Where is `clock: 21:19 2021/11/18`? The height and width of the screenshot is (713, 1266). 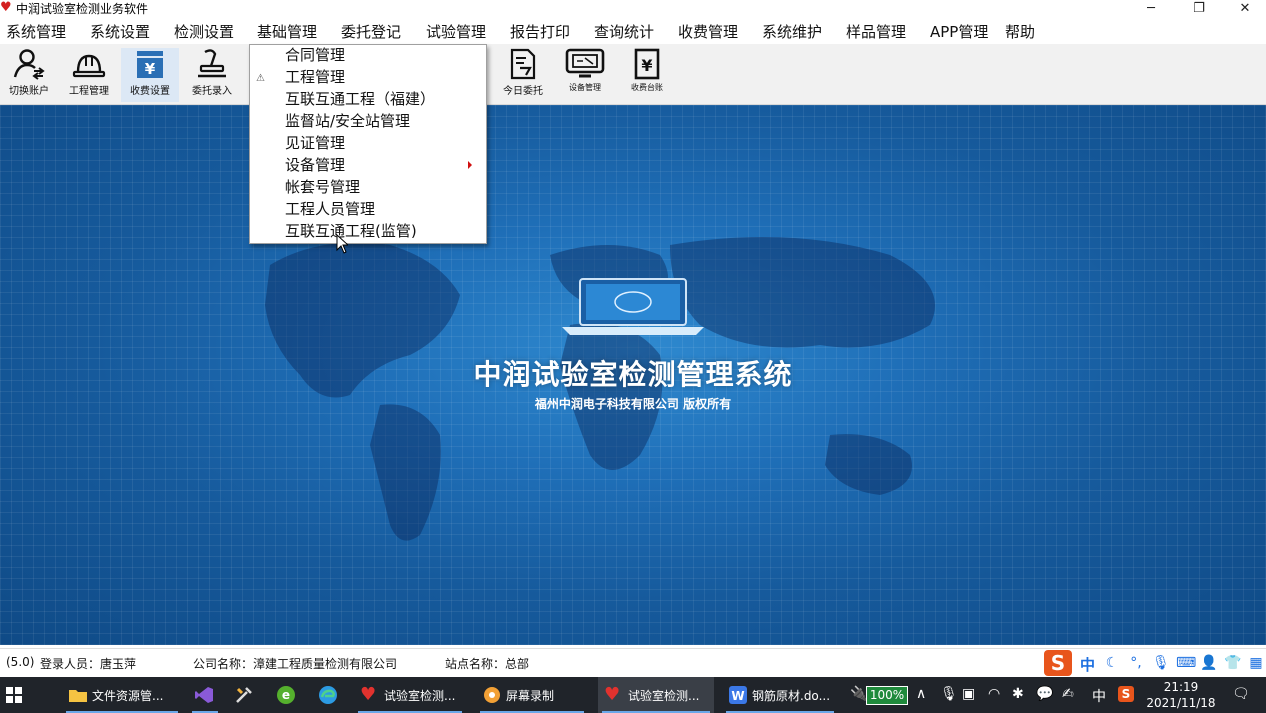
clock: 21:19 2021/11/18 is located at coordinates (1181, 695).